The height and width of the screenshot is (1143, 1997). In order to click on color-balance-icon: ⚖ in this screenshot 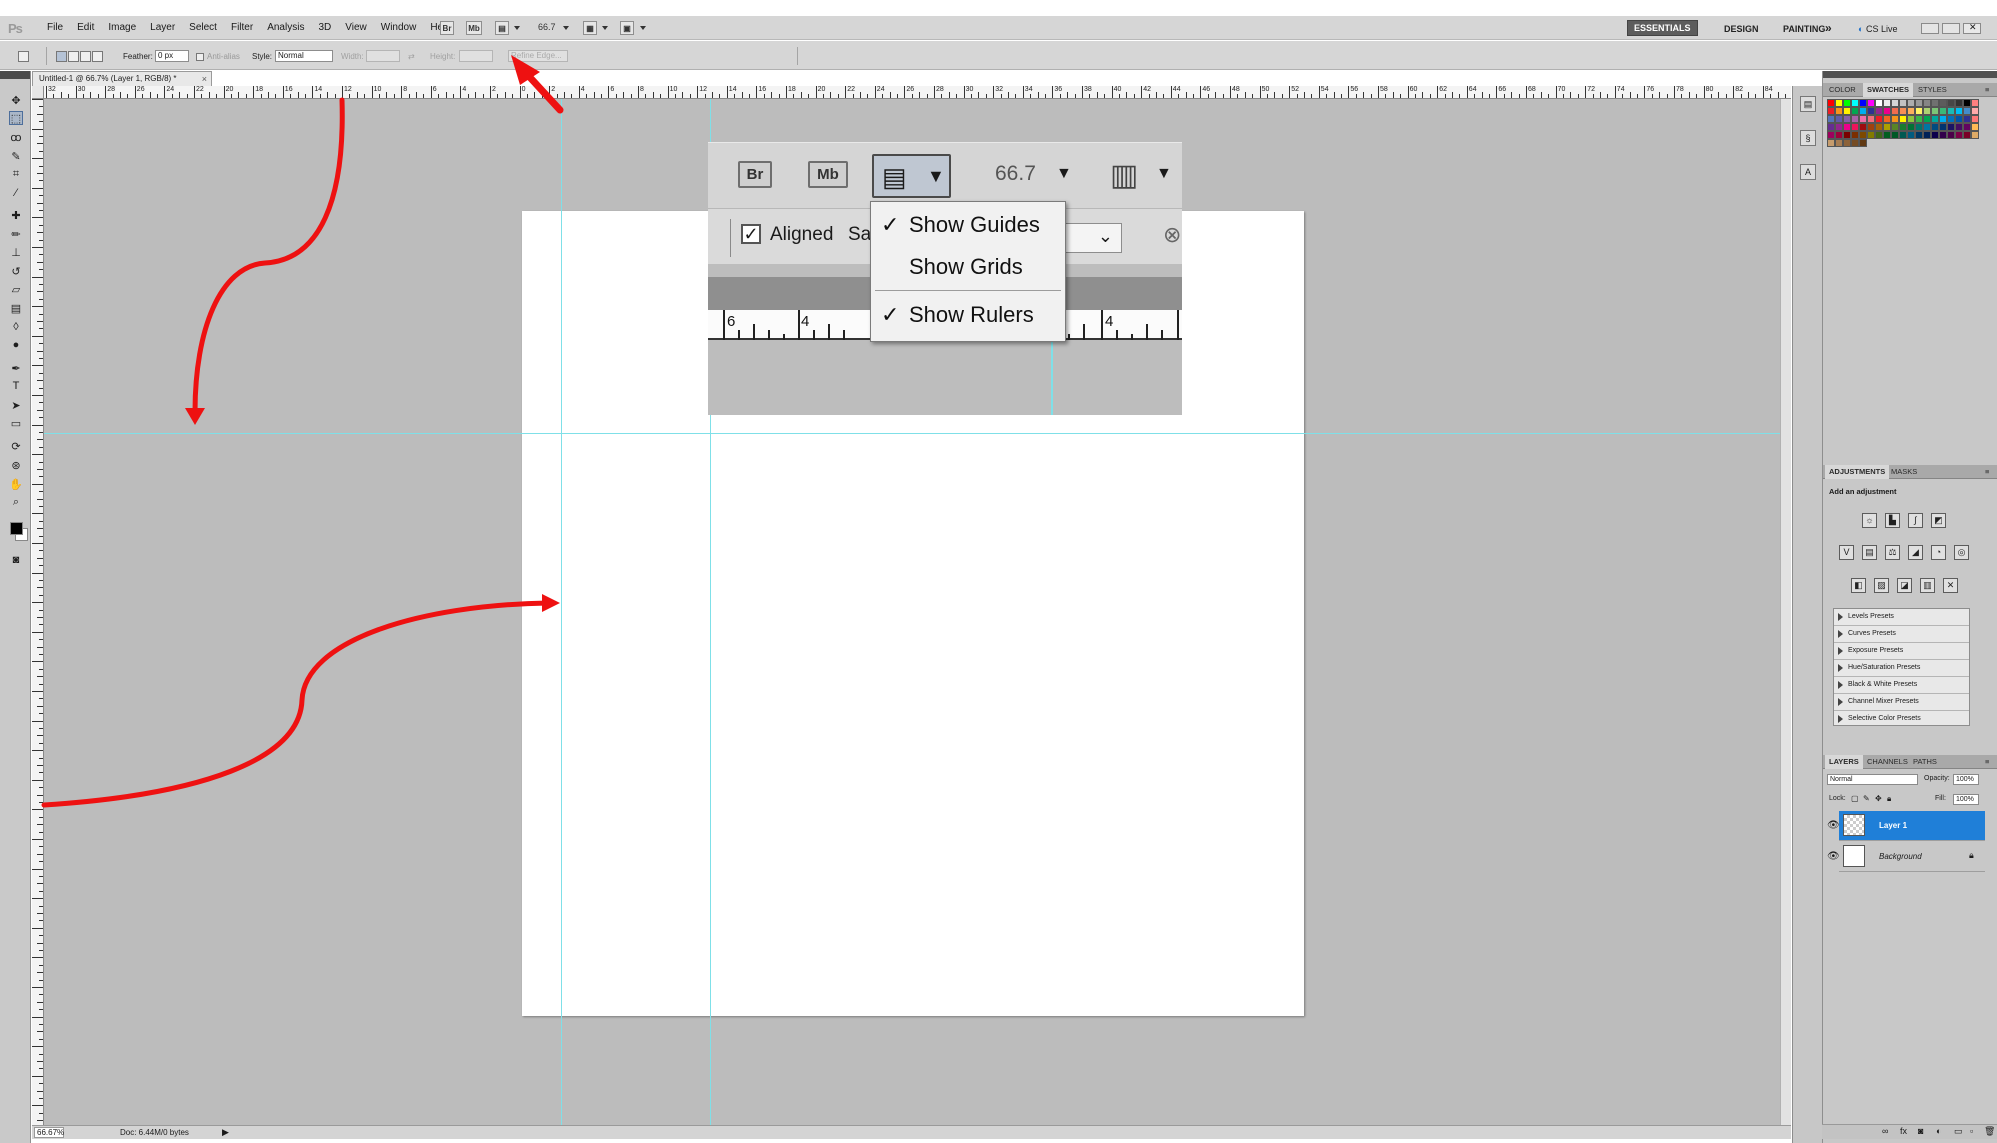, I will do `click(1892, 552)`.